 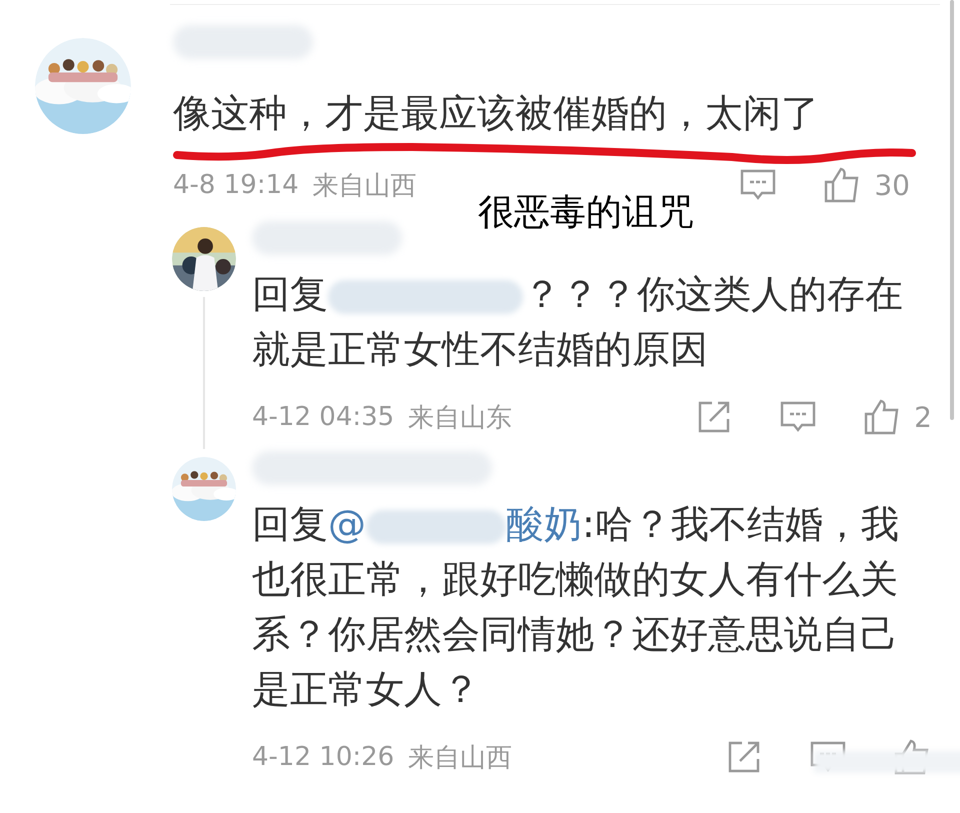 I want to click on reply-text: 回复 ？？？你这类人的存在就是正常女性不结婚的原因, so click(x=578, y=322).